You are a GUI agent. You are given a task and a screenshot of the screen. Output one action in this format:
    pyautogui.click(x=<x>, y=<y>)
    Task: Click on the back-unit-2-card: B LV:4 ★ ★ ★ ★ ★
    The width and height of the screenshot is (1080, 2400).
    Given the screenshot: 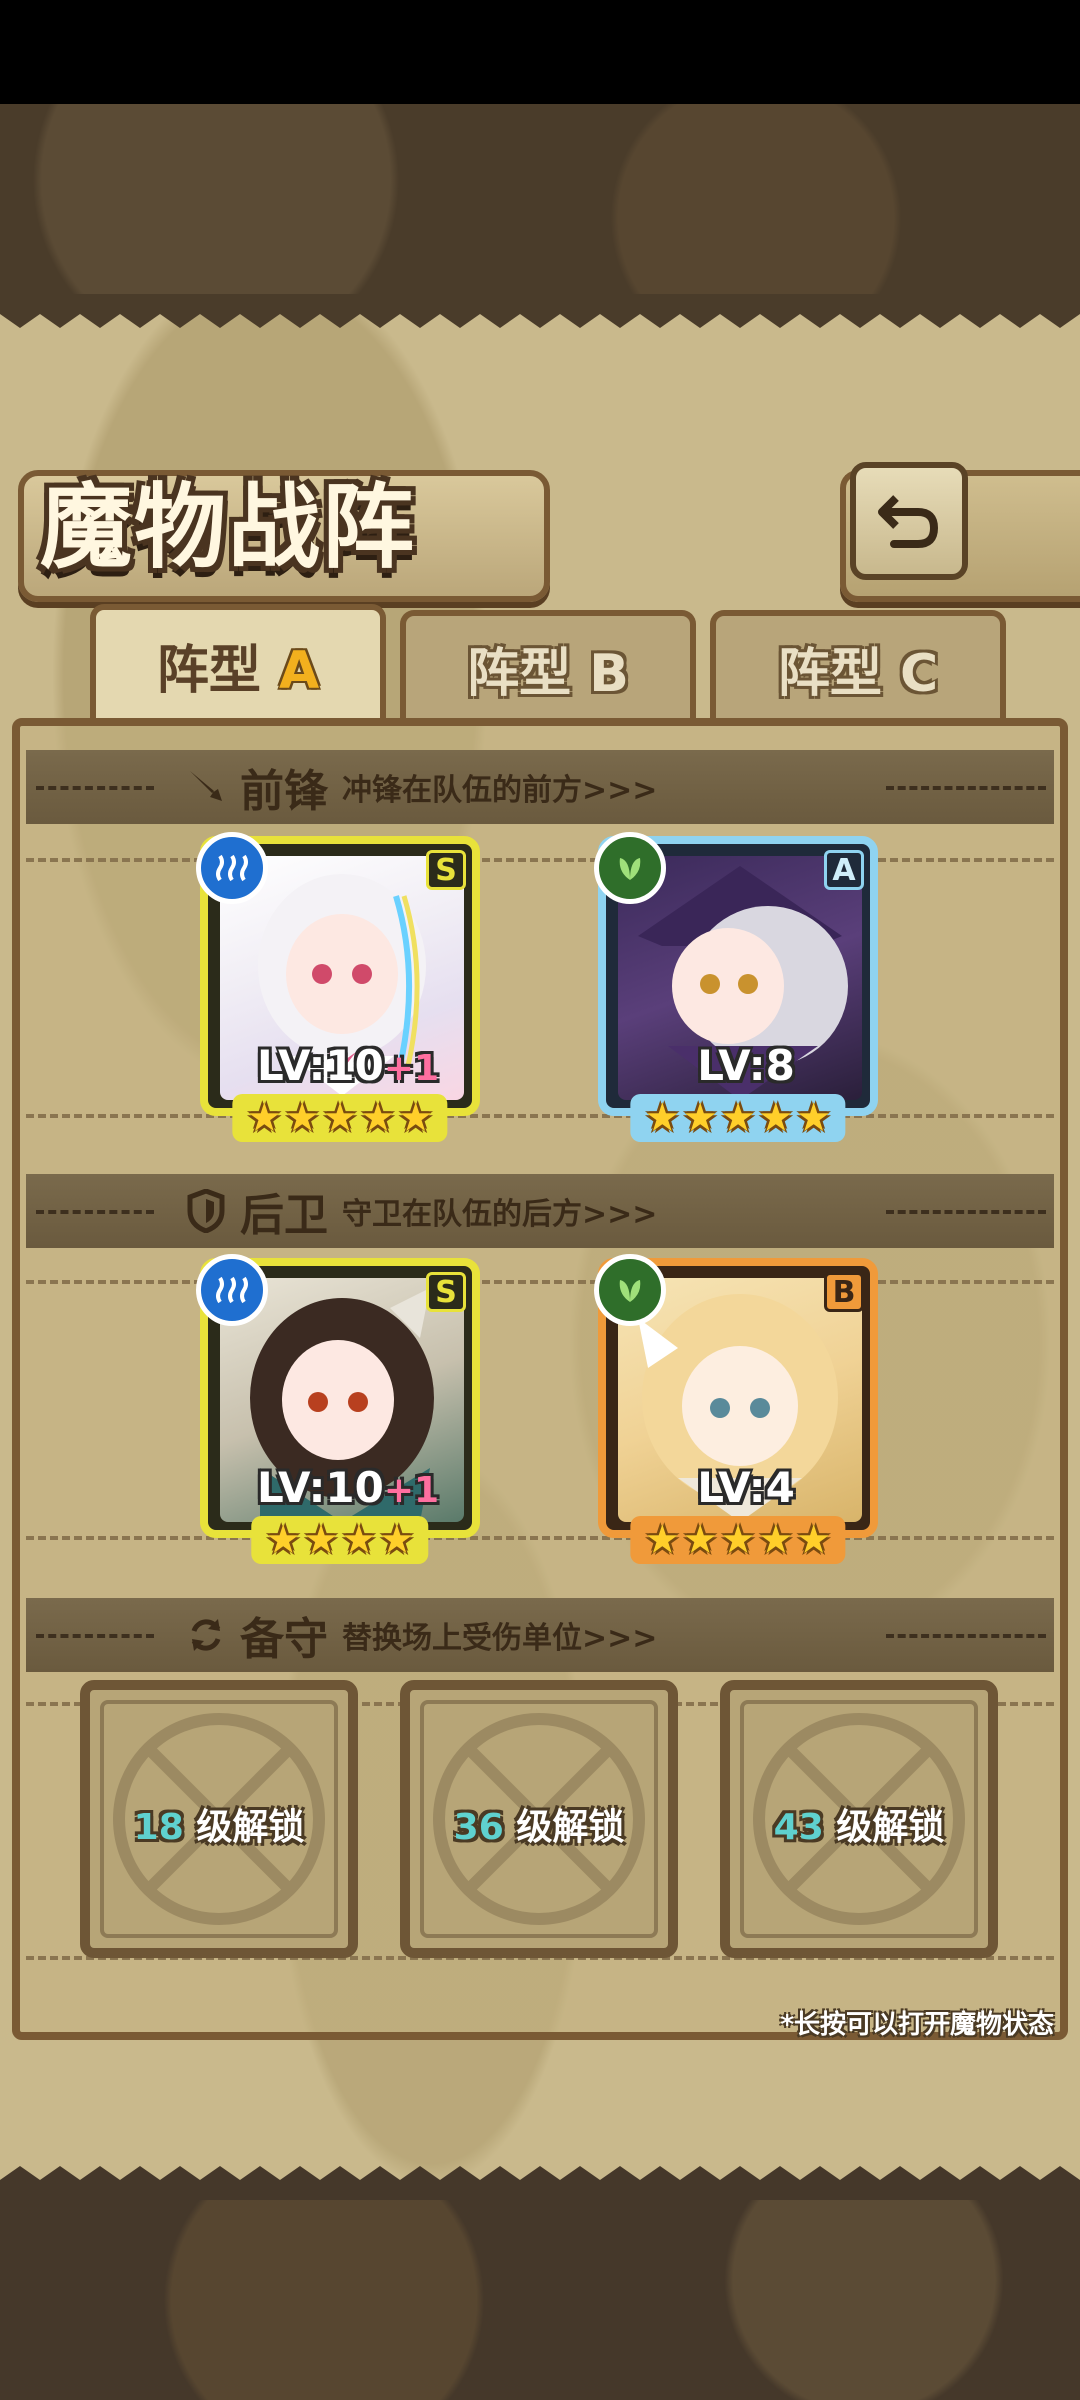 What is the action you would take?
    pyautogui.click(x=736, y=1409)
    